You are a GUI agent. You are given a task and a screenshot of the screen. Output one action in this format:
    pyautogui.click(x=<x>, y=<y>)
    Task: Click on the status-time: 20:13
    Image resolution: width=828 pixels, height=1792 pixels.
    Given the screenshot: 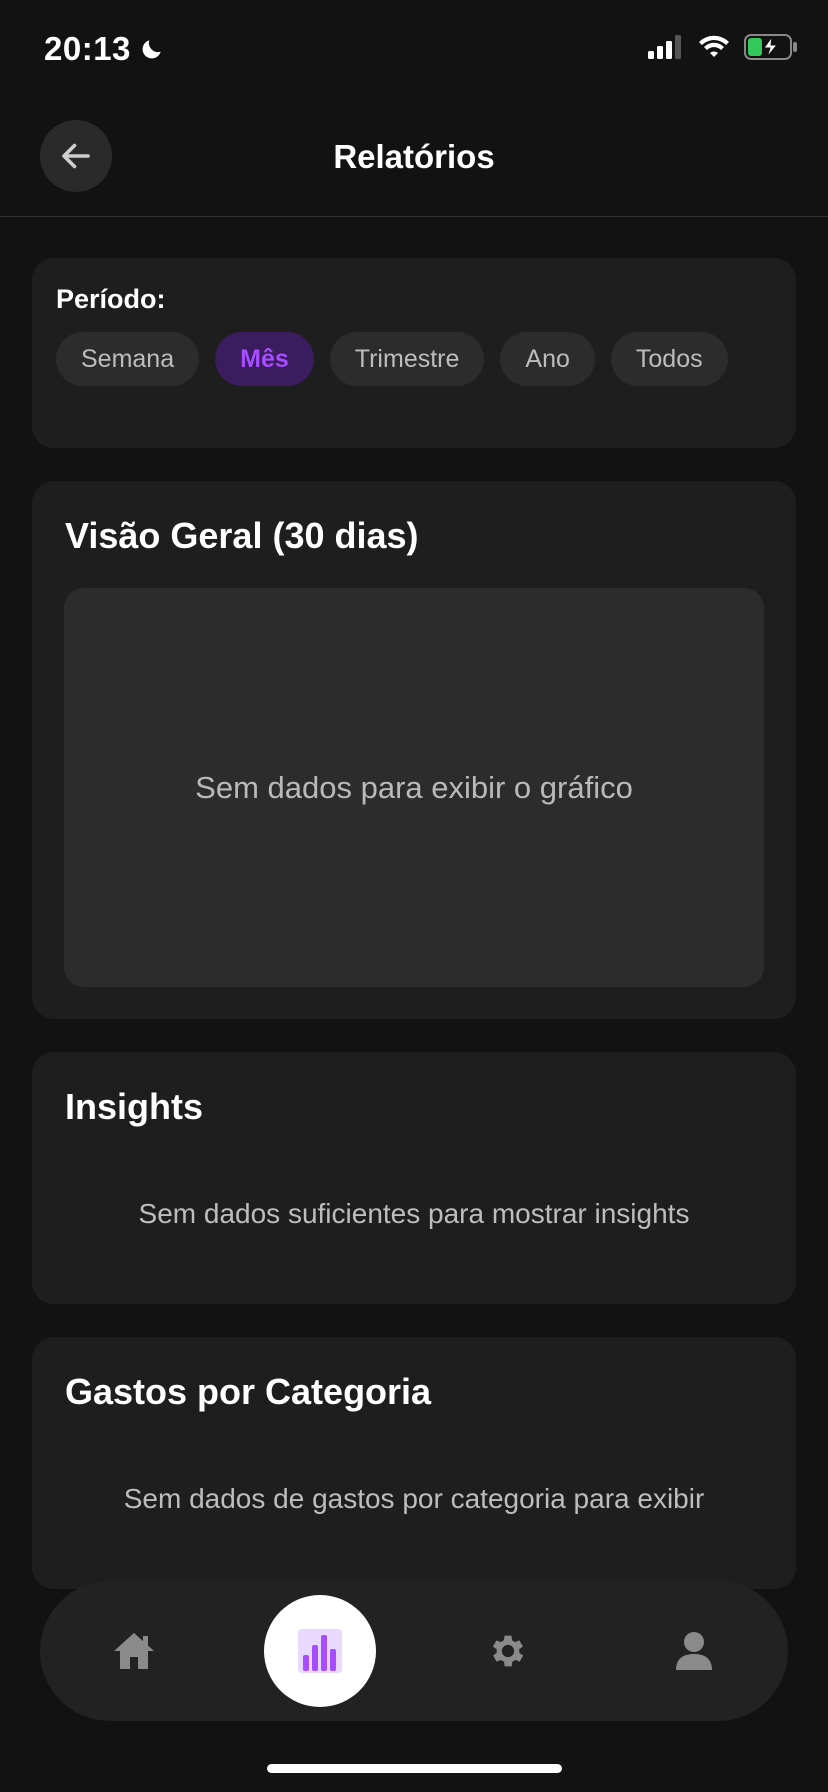 What is the action you would take?
    pyautogui.click(x=104, y=49)
    